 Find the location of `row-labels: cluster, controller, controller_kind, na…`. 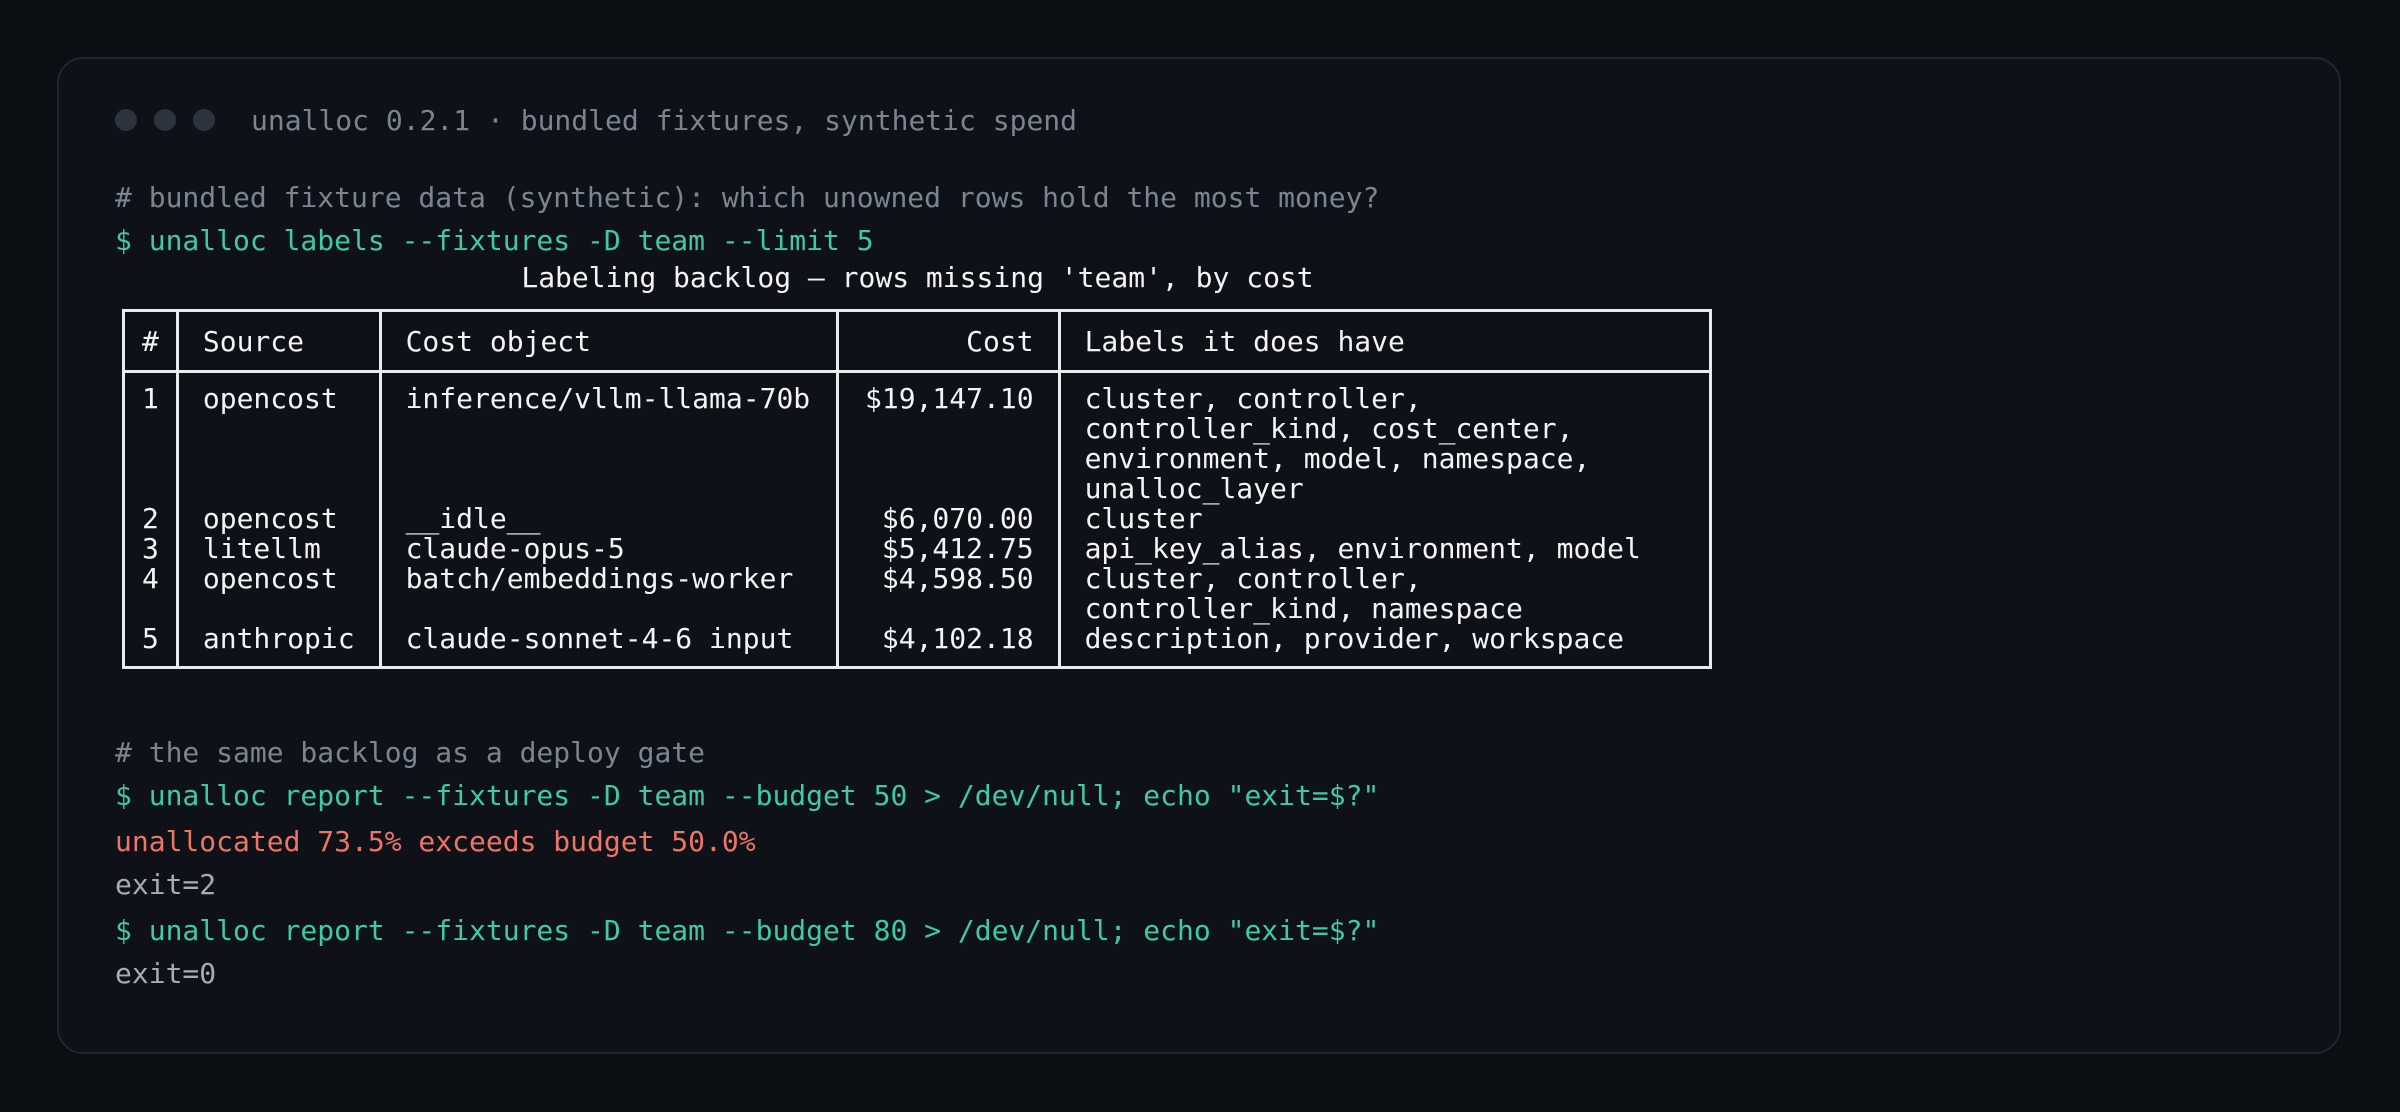

row-labels: cluster, controller, controller_kind, na… is located at coordinates (1384, 594).